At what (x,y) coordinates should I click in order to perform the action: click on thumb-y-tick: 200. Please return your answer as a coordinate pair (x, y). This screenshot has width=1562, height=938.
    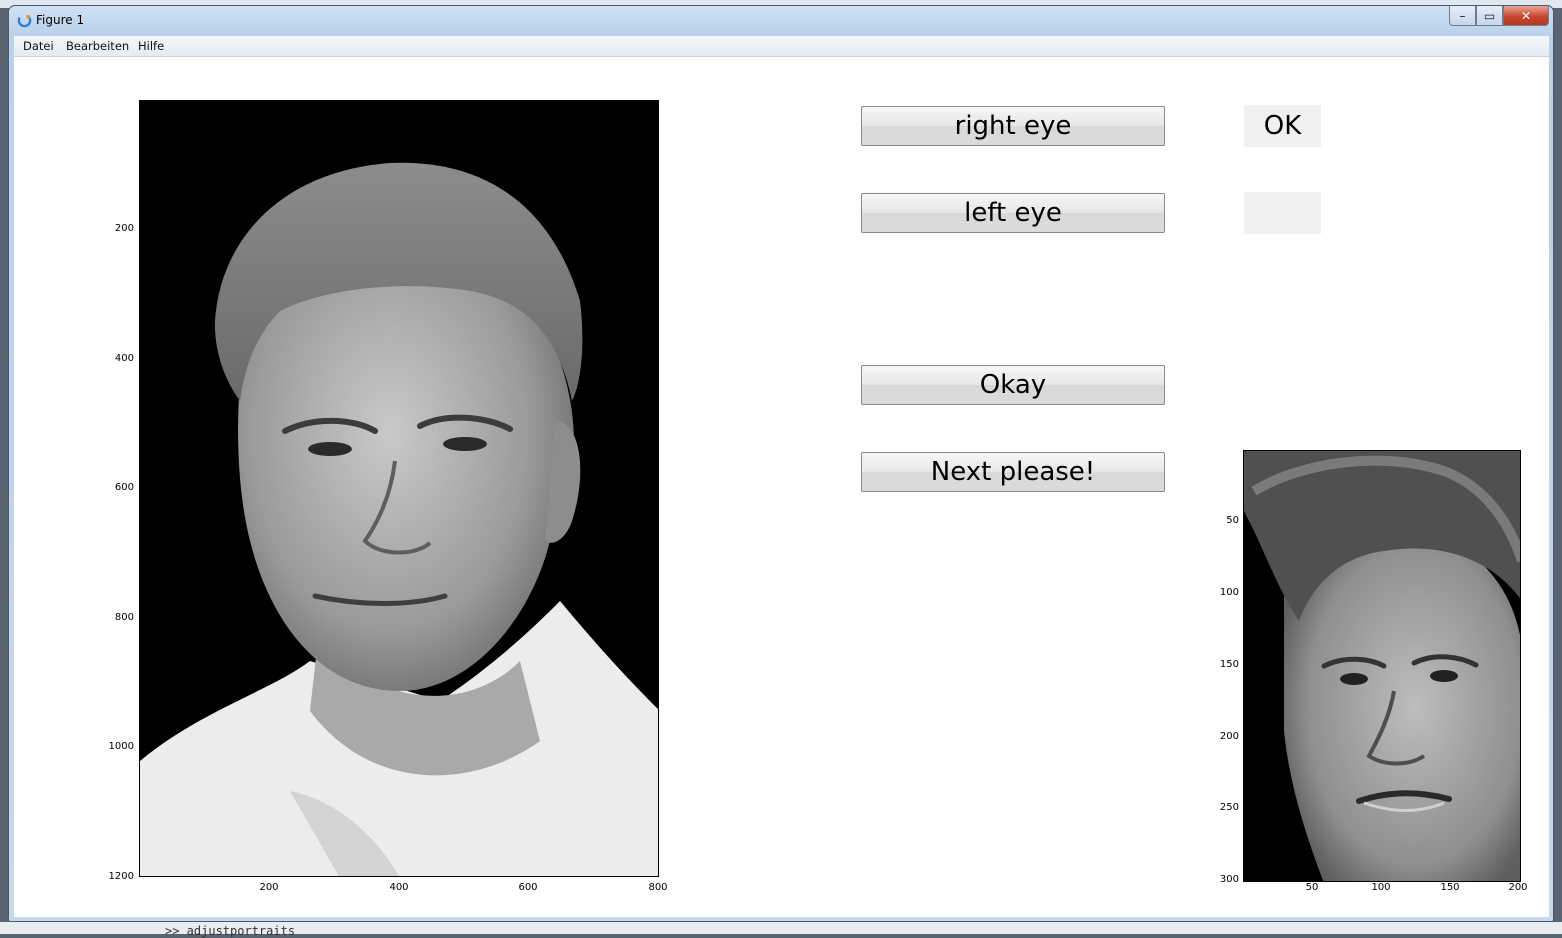
    Looking at the image, I should click on (1229, 736).